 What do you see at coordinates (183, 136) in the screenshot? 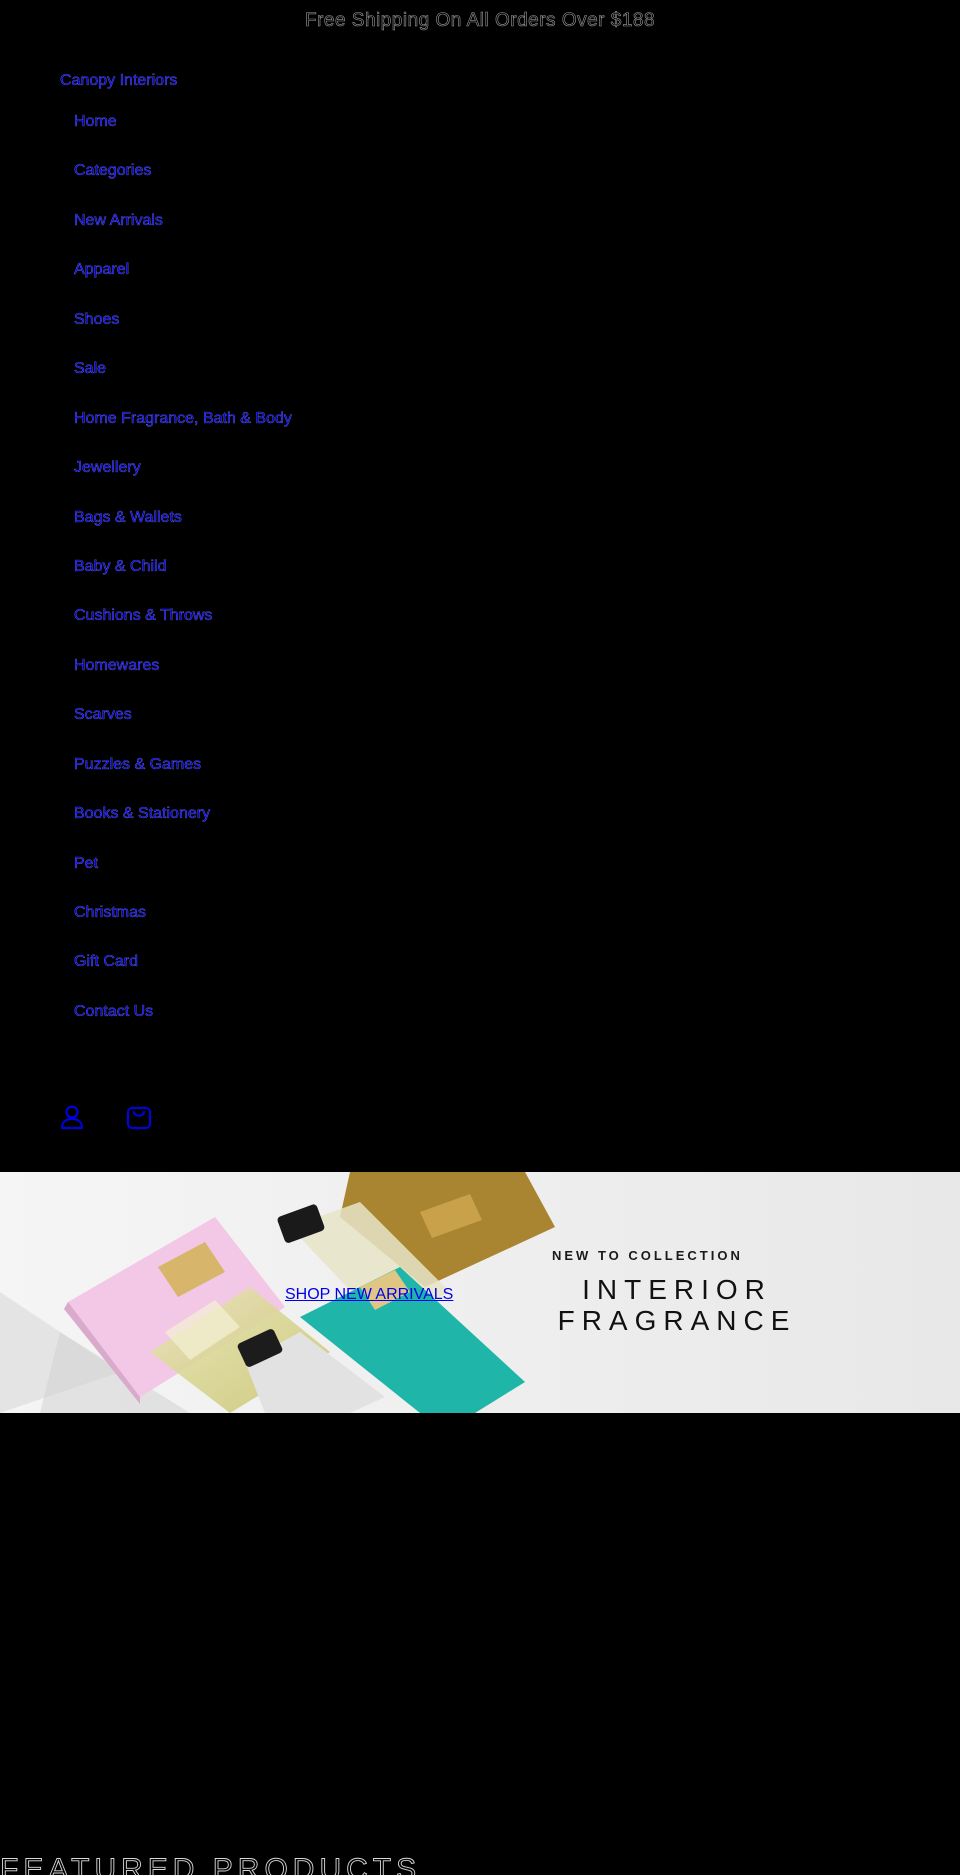
I see `nav-item: Home` at bounding box center [183, 136].